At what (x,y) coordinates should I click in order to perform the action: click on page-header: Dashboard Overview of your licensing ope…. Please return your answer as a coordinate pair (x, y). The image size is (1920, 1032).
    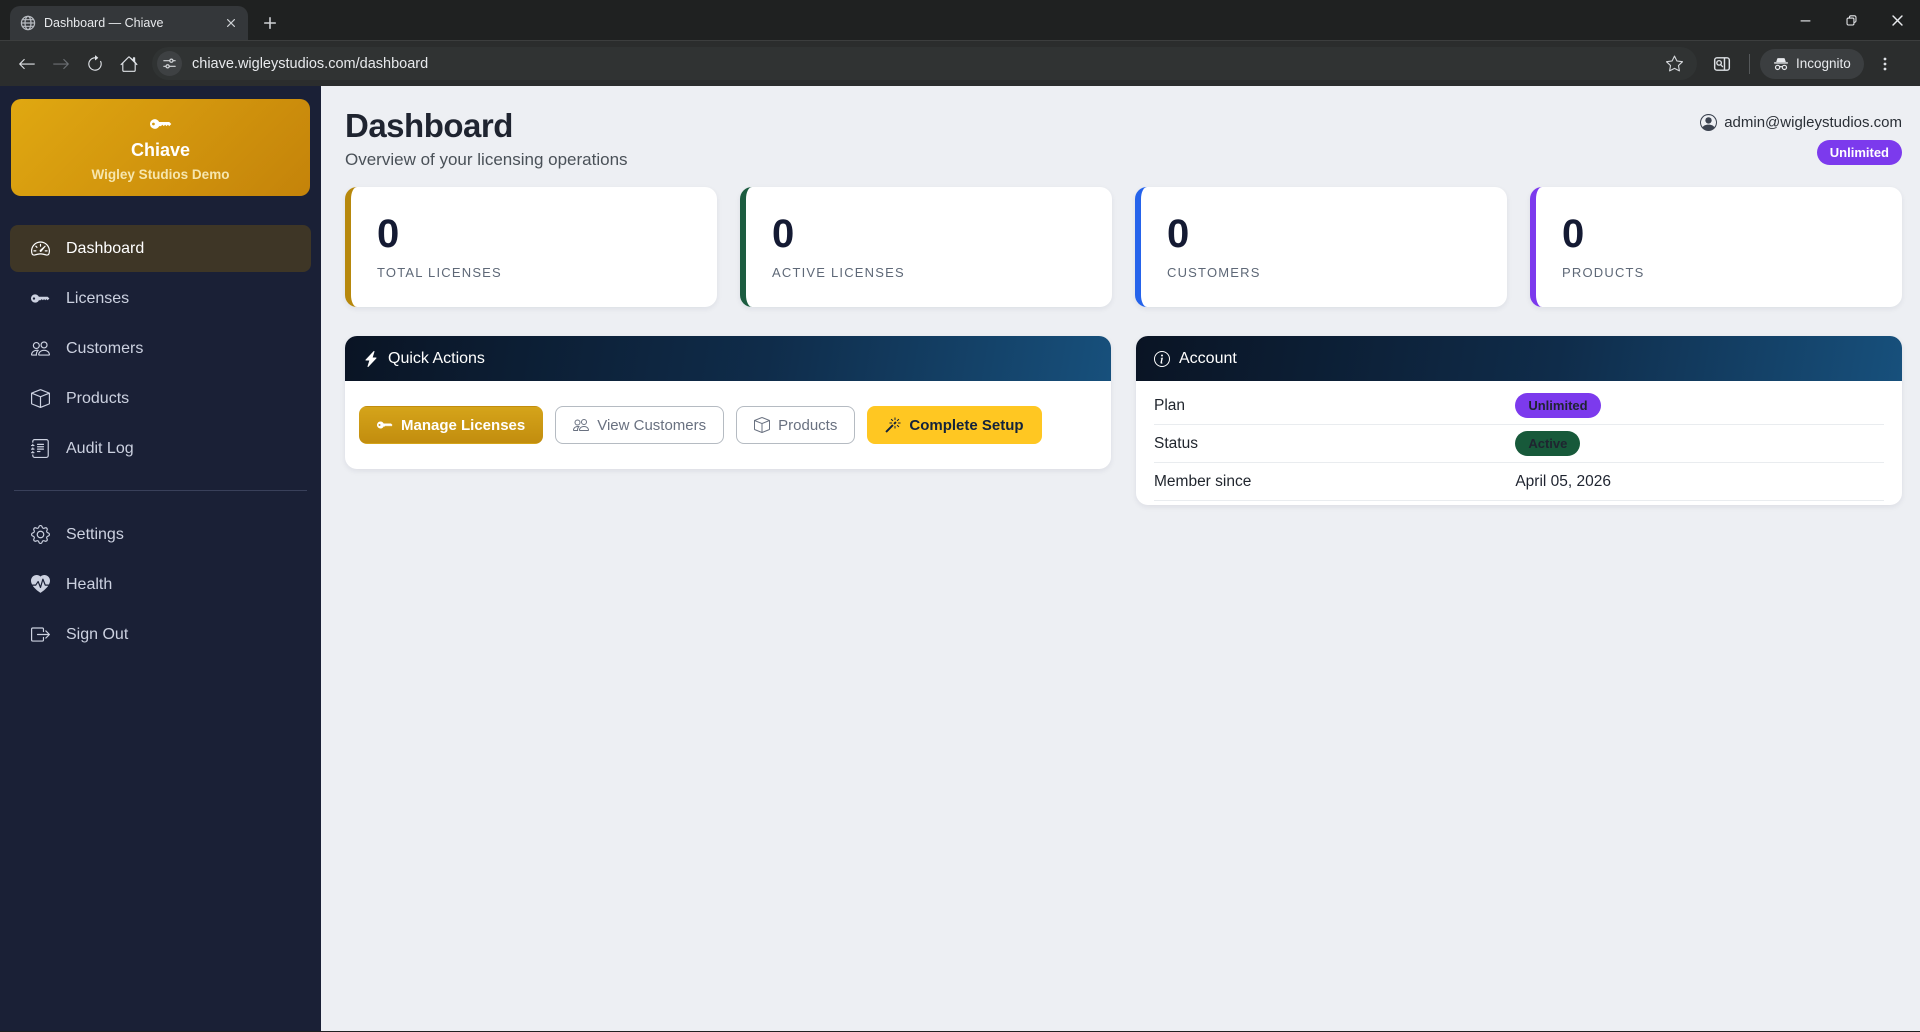
    Looking at the image, I should click on (1123, 138).